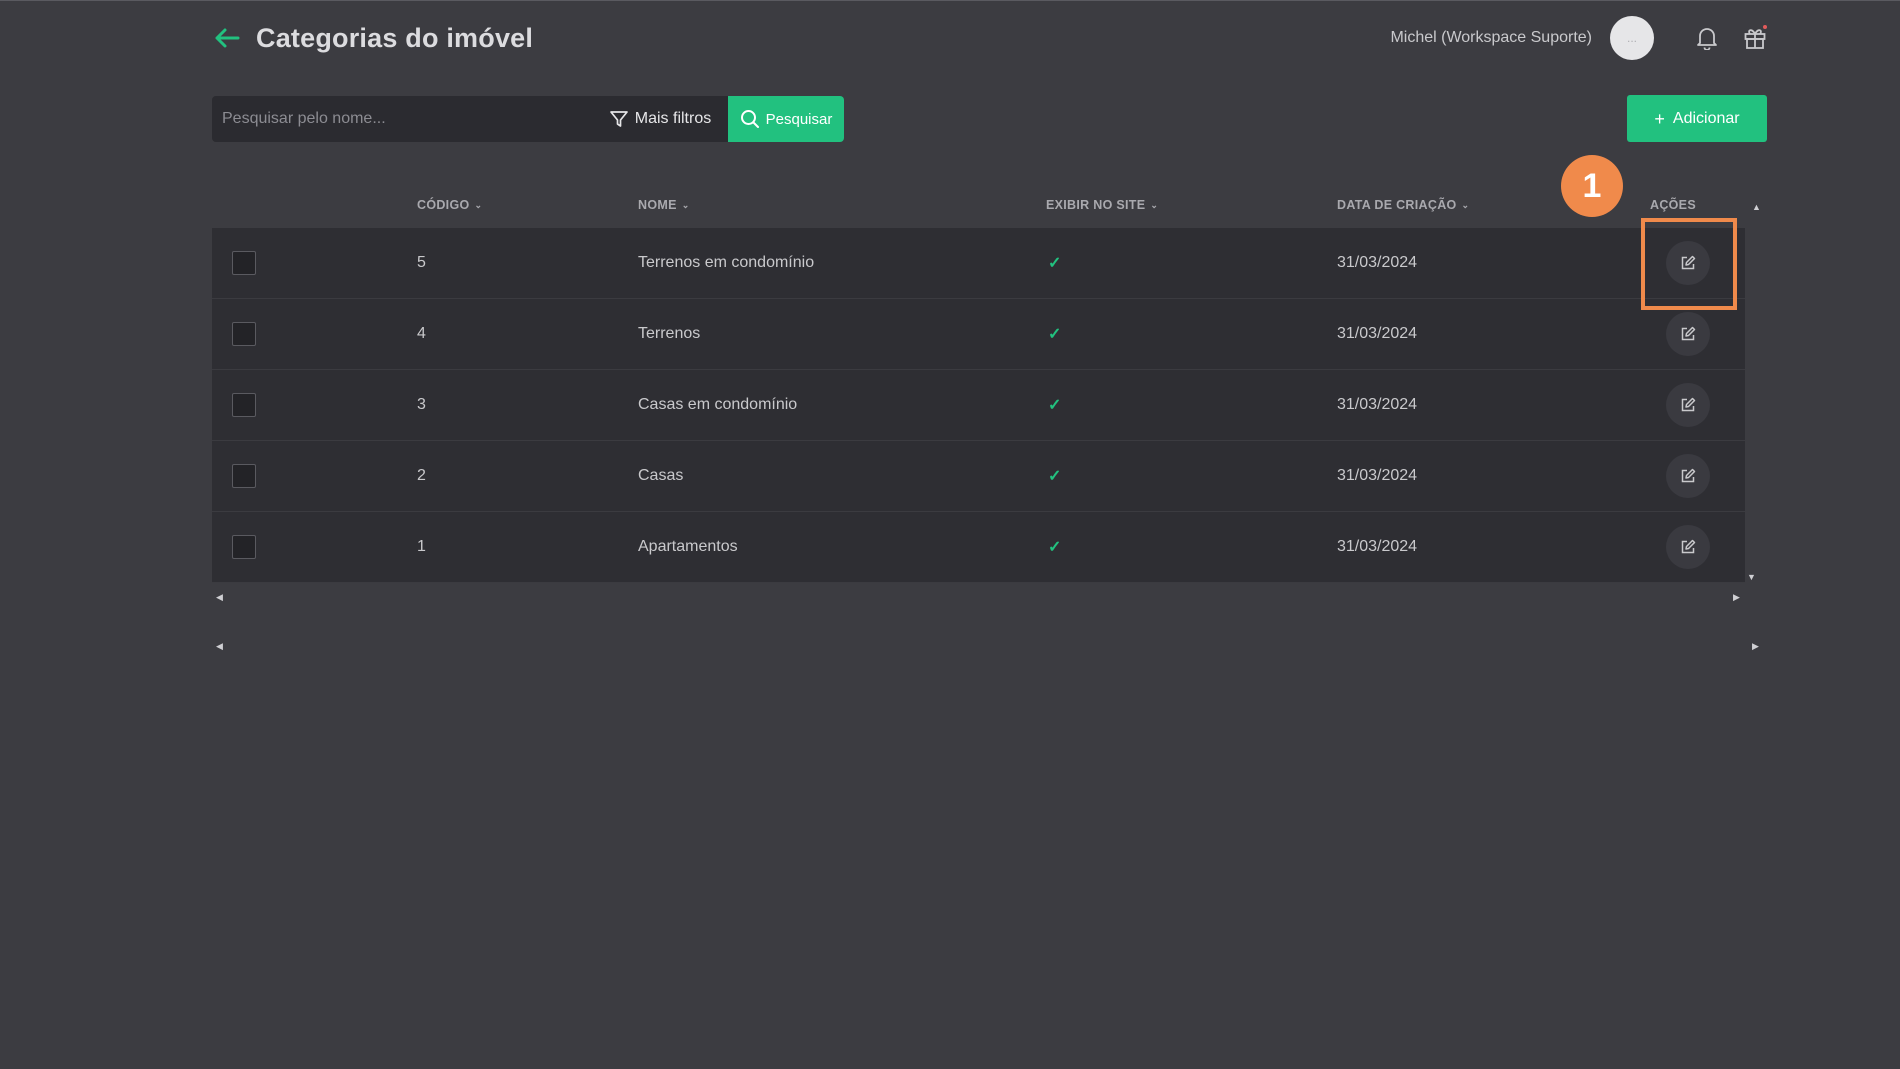 This screenshot has height=1069, width=1900. I want to click on cell-nome: Terrenos em condomínio, so click(726, 262).